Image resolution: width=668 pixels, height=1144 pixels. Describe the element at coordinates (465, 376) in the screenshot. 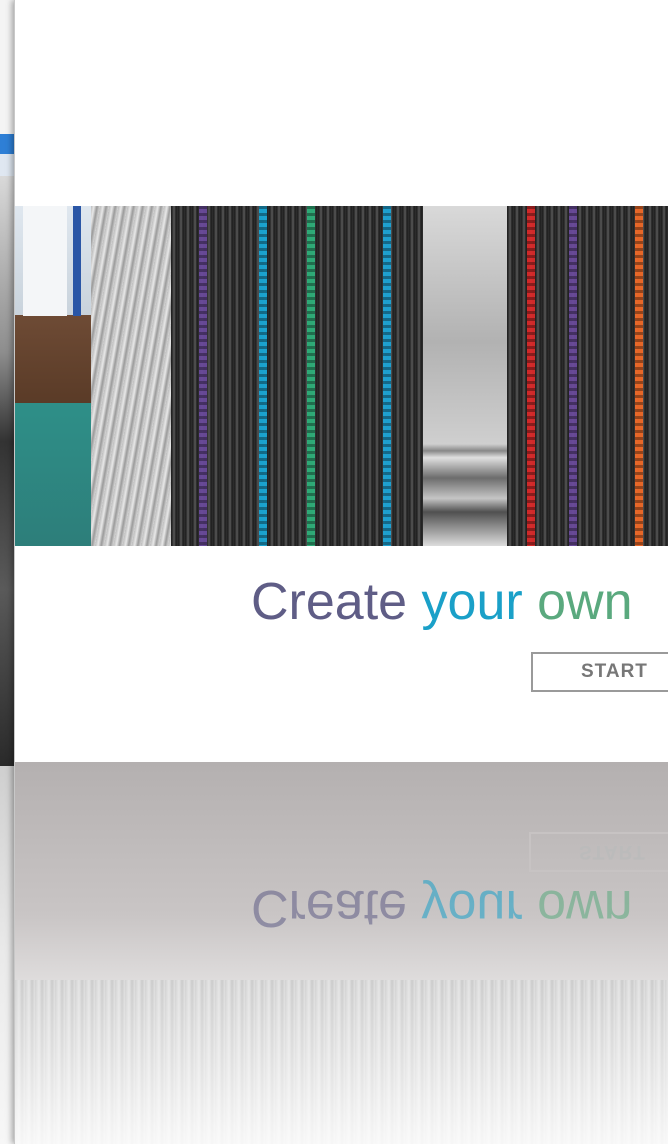

I see `steel-layers-image` at that location.